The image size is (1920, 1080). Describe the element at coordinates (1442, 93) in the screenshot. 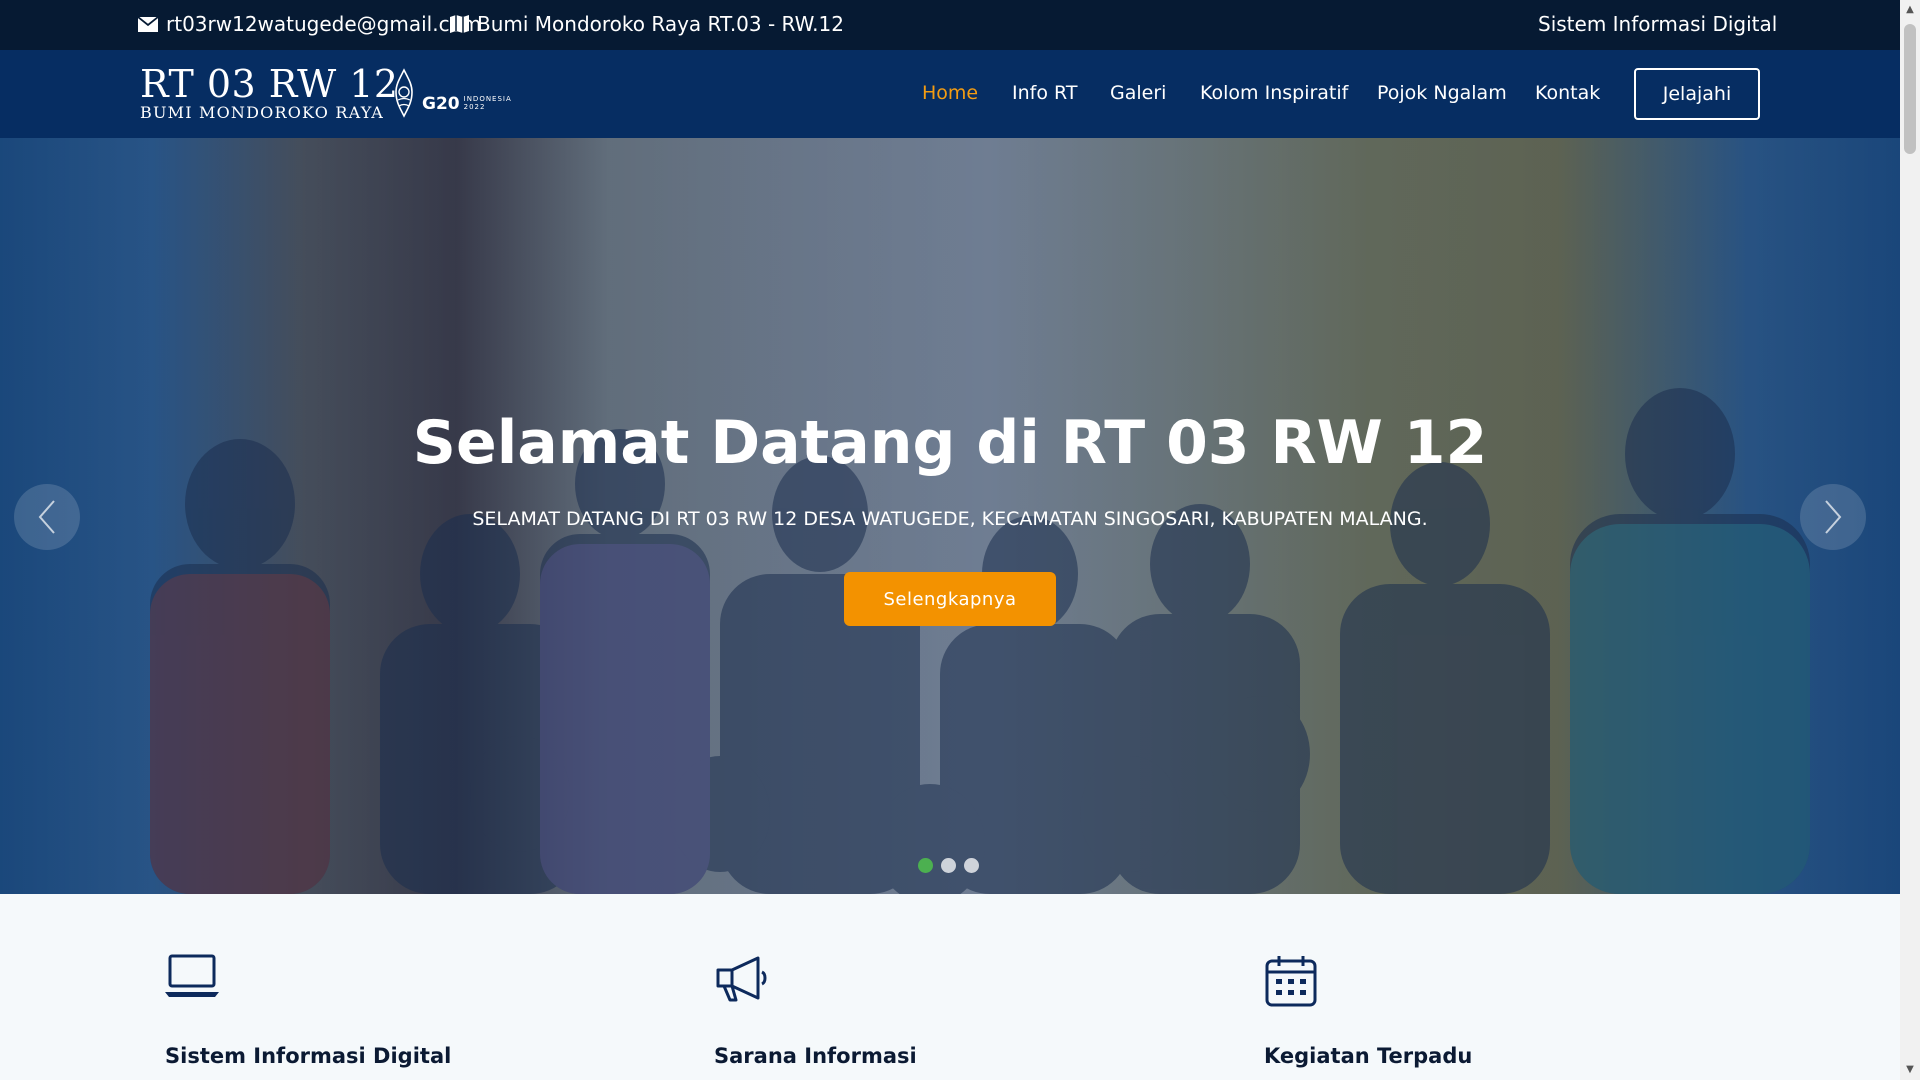

I see `nav-pojok-ngalam: Pojok Ngalam` at that location.